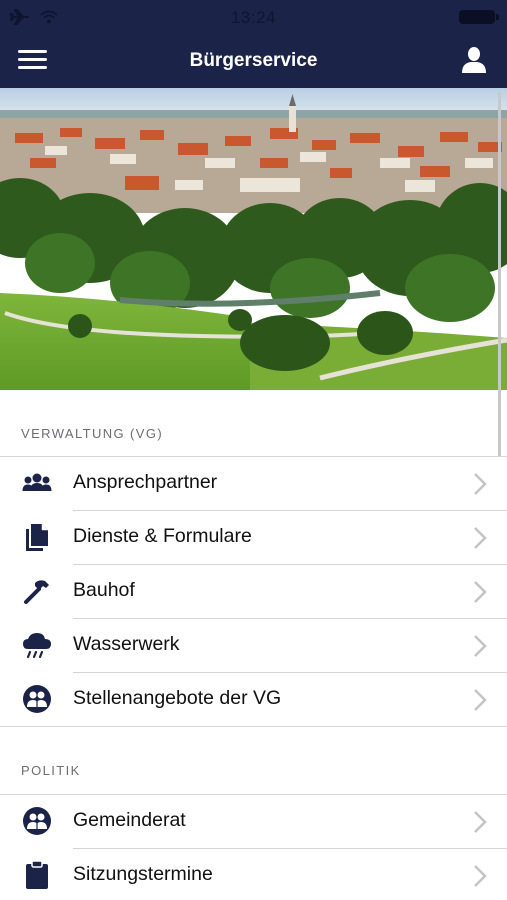  I want to click on list-item-label: Bauhof, so click(104, 590).